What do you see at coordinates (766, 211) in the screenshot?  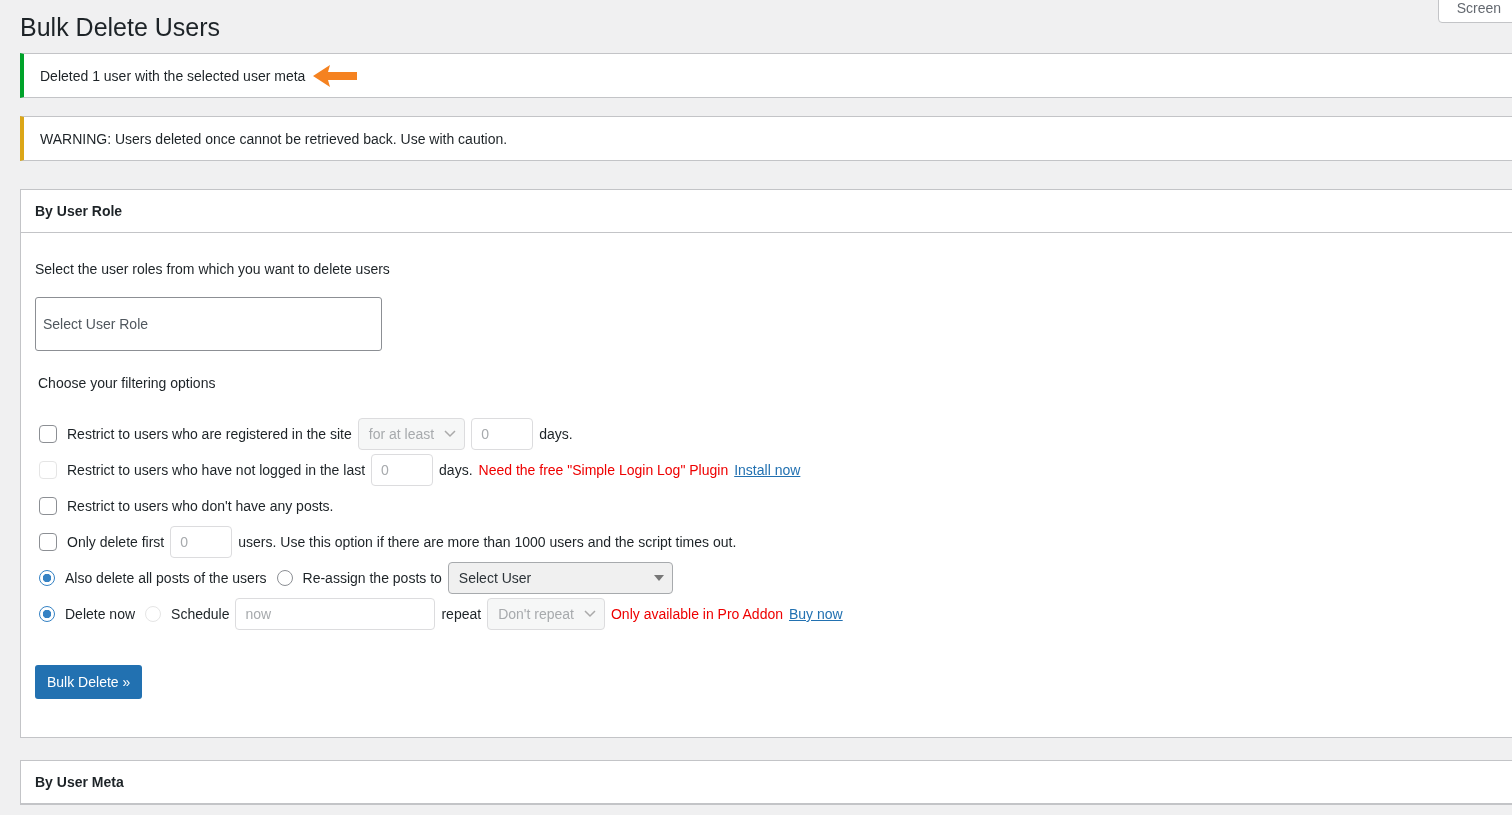 I see `panel-header: By User Role` at bounding box center [766, 211].